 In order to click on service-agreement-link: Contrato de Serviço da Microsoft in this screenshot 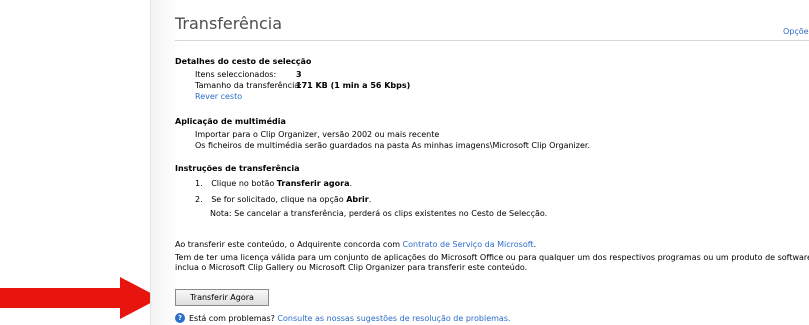, I will do `click(468, 244)`.